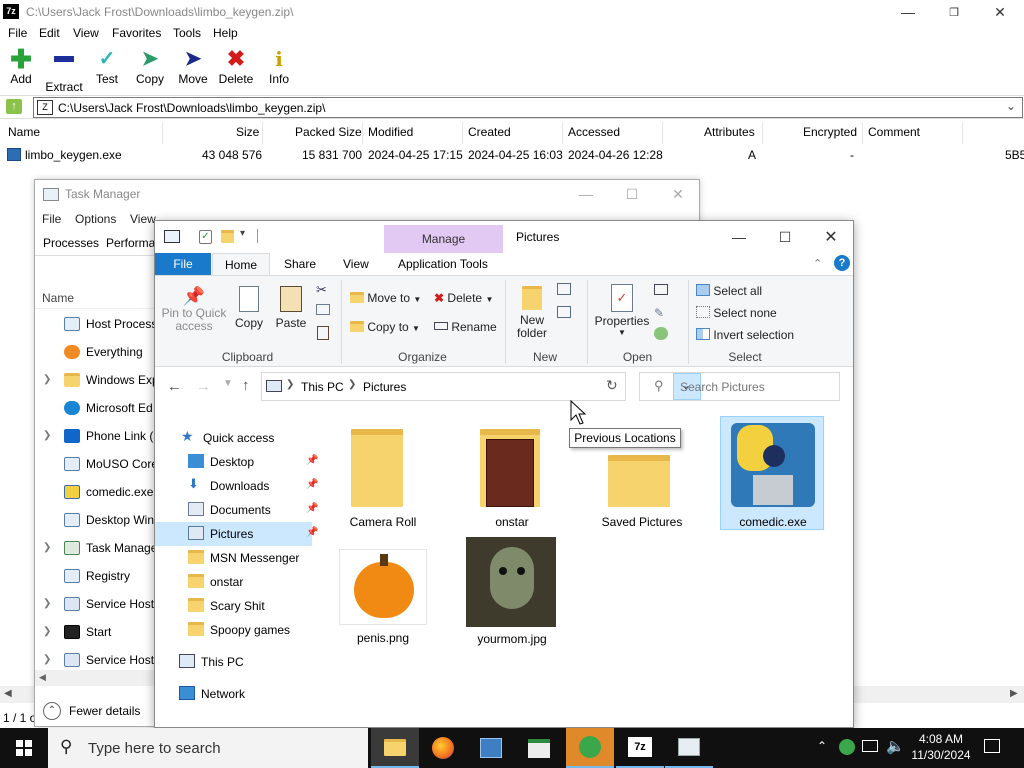 The width and height of the screenshot is (1024, 768). What do you see at coordinates (246, 385) in the screenshot?
I see `up-arrow-icon: ↑` at bounding box center [246, 385].